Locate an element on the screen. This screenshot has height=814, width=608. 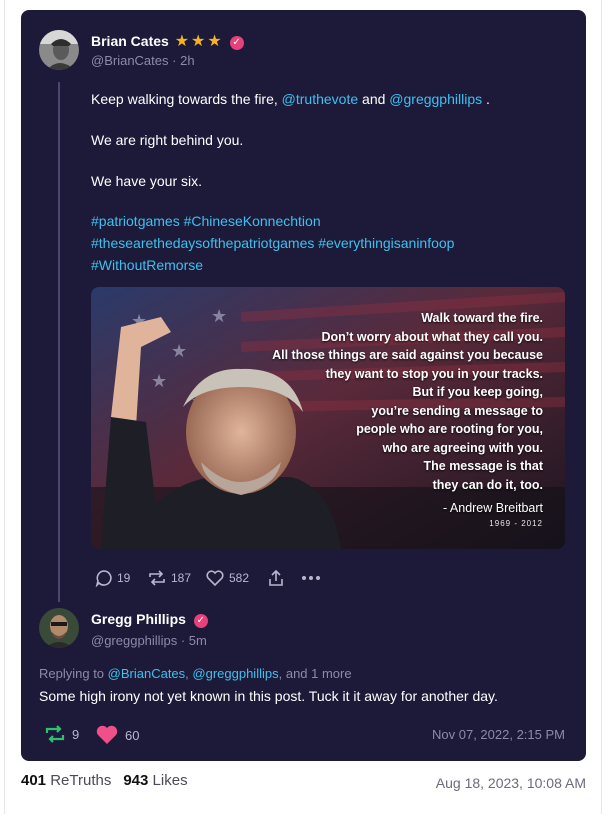
quote-author: - Andrew Breitbart is located at coordinates (492, 508).